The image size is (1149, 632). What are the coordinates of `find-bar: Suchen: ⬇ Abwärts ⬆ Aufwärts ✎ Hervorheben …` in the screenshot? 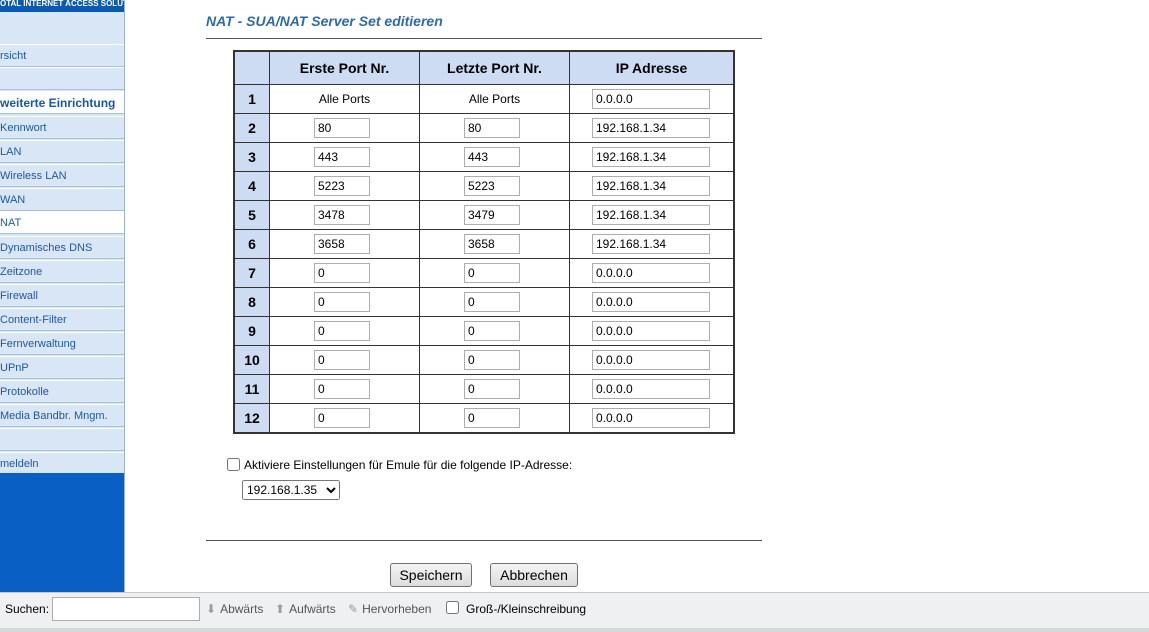 It's located at (574, 612).